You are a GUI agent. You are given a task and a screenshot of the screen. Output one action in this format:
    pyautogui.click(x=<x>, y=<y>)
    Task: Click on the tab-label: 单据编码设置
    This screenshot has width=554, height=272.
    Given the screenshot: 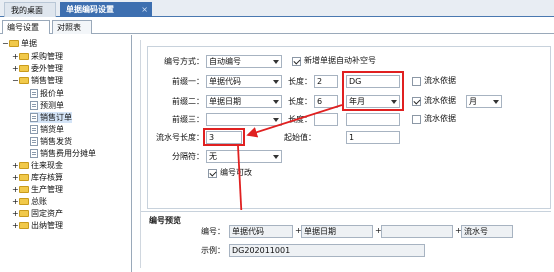 What is the action you would take?
    pyautogui.click(x=90, y=9)
    